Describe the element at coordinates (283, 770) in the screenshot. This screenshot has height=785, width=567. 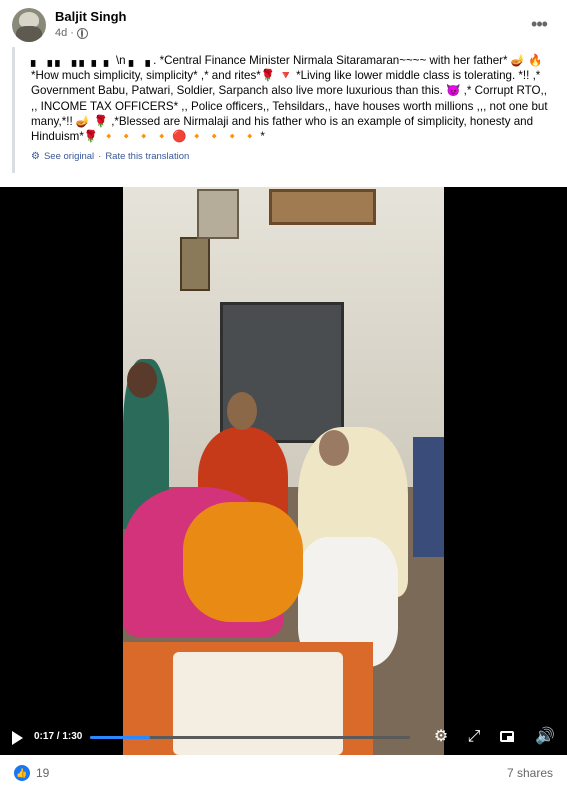
I see `post-footer: 👍 19 7 shares` at that location.